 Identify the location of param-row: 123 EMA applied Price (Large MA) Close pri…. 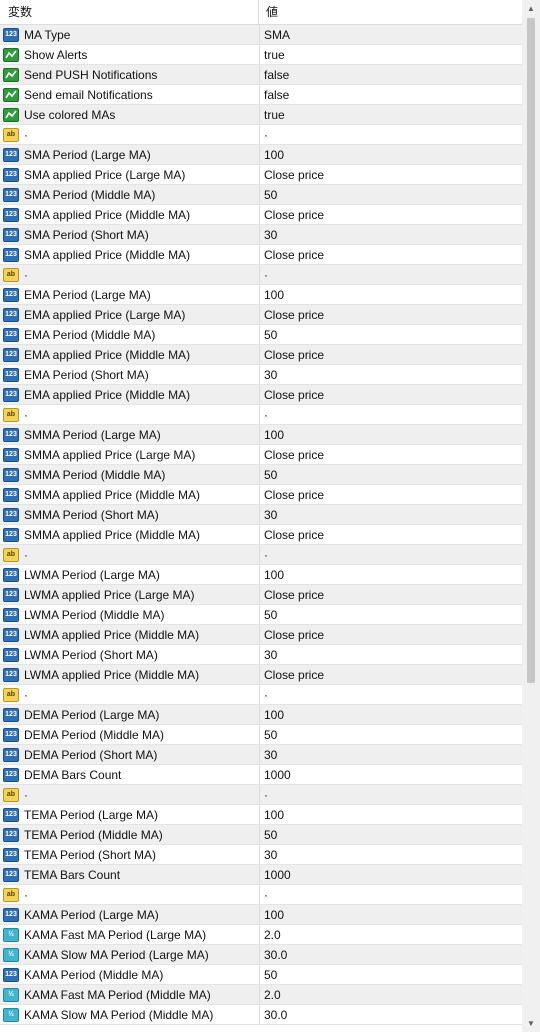
(261, 315).